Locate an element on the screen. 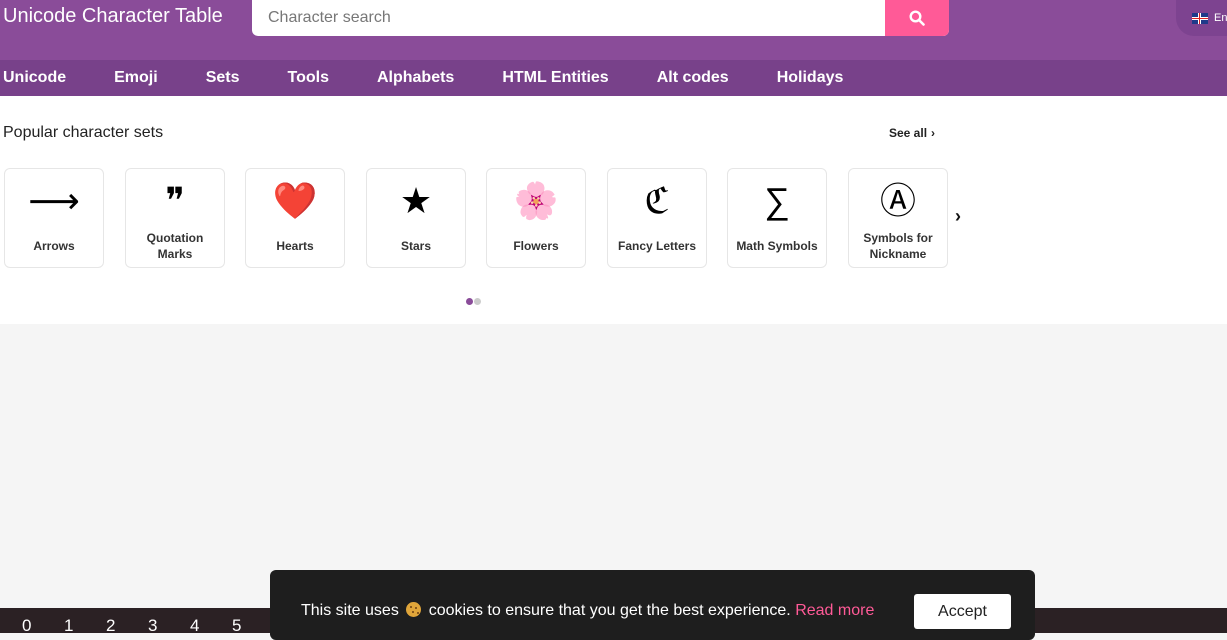 Image resolution: width=1227 pixels, height=640 pixels. search-icon is located at coordinates (917, 18).